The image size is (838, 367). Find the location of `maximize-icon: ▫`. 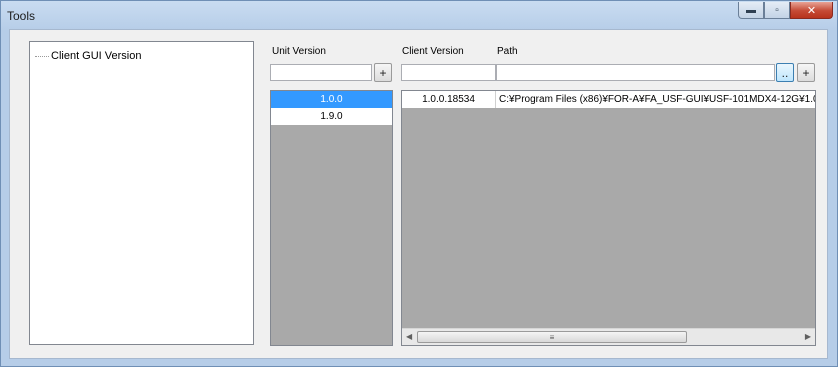

maximize-icon: ▫ is located at coordinates (777, 10).